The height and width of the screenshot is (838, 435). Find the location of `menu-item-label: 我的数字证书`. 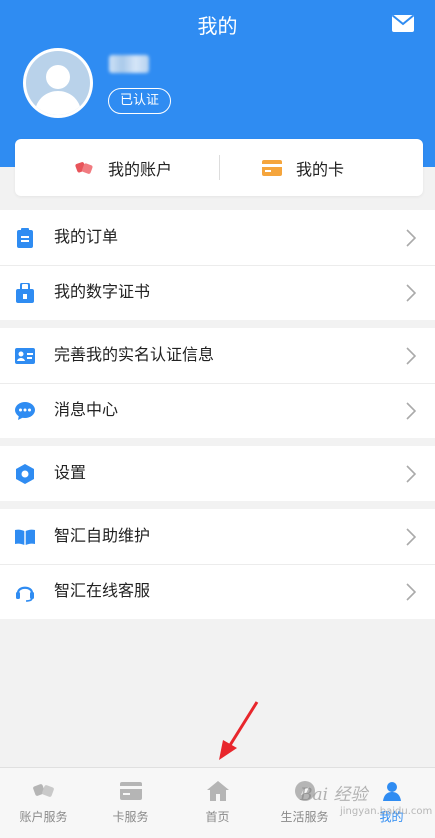

menu-item-label: 我的数字证书 is located at coordinates (102, 291).